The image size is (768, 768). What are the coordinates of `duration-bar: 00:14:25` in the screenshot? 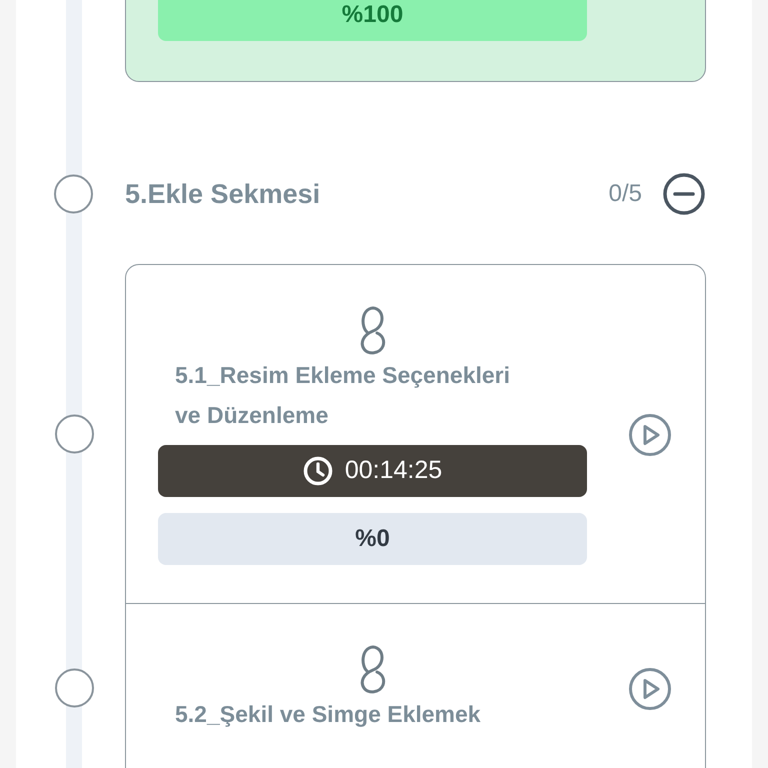 It's located at (372, 471).